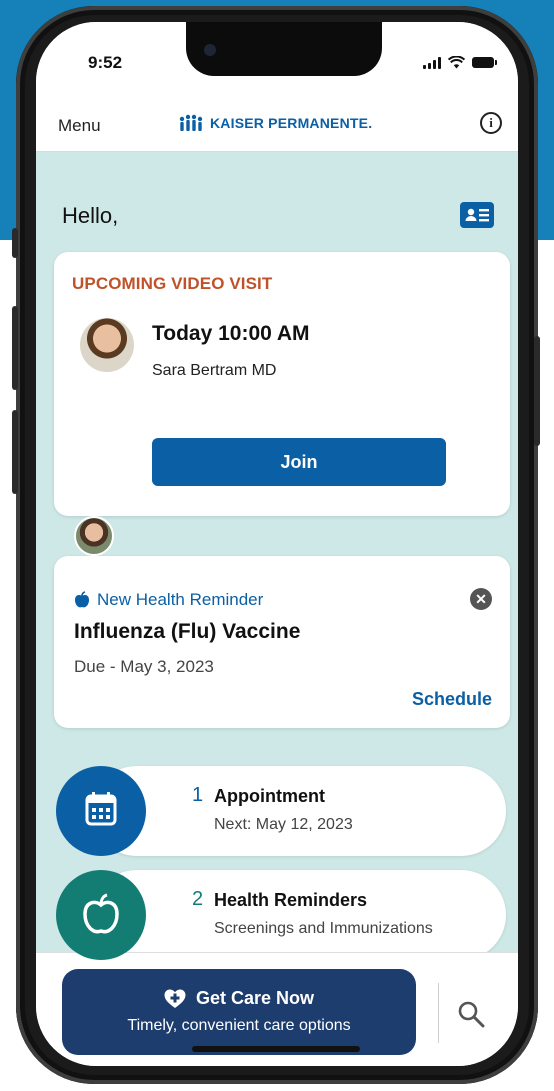 The height and width of the screenshot is (1091, 554). I want to click on cellular-signal-icon, so click(432, 62).